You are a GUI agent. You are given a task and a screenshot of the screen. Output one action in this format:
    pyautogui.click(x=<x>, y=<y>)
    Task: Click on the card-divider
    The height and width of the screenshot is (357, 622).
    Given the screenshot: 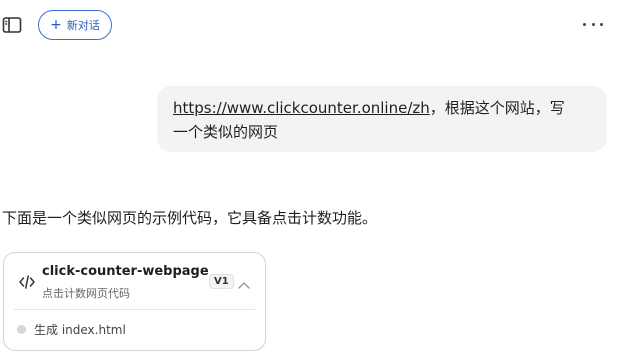 What is the action you would take?
    pyautogui.click(x=134, y=309)
    